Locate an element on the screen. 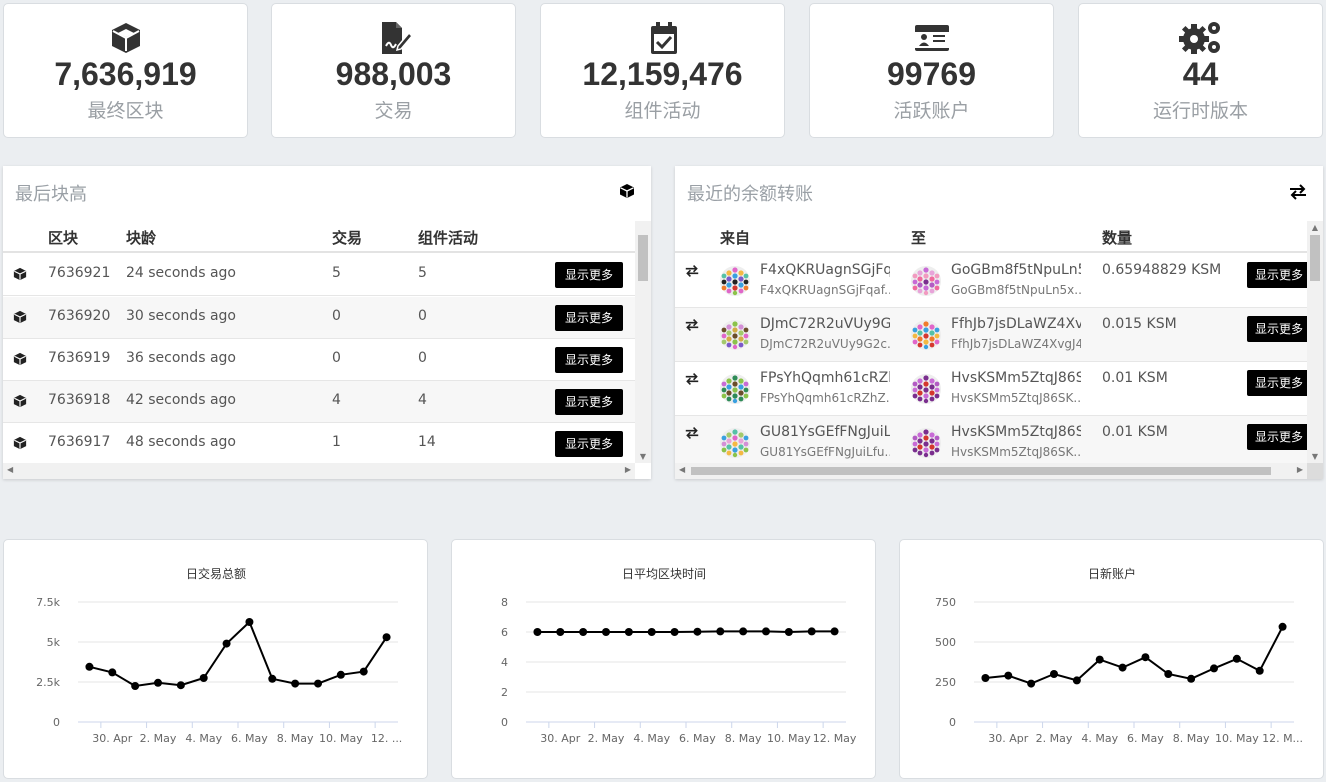 The image size is (1326, 782). to-address: GoGBm8f5tNpuLn5: is located at coordinates (1016, 270).